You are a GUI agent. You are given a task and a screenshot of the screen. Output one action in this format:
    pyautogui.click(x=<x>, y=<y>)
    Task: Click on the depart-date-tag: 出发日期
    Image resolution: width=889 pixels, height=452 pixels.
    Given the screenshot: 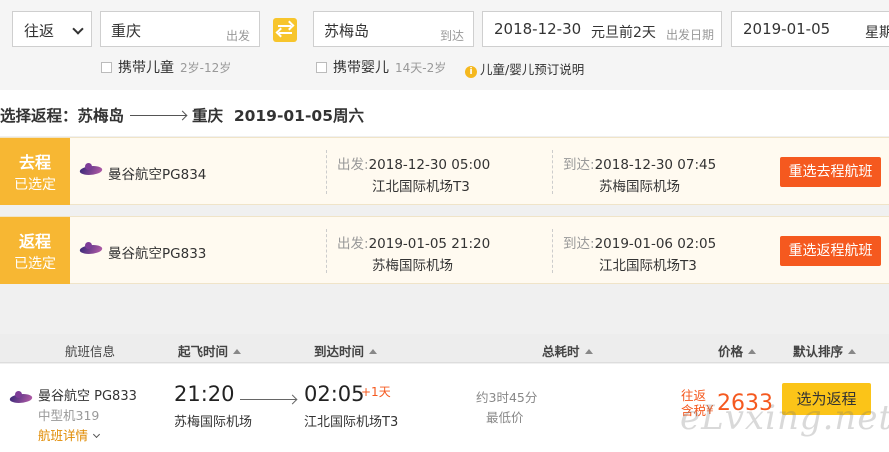 What is the action you would take?
    pyautogui.click(x=689, y=35)
    